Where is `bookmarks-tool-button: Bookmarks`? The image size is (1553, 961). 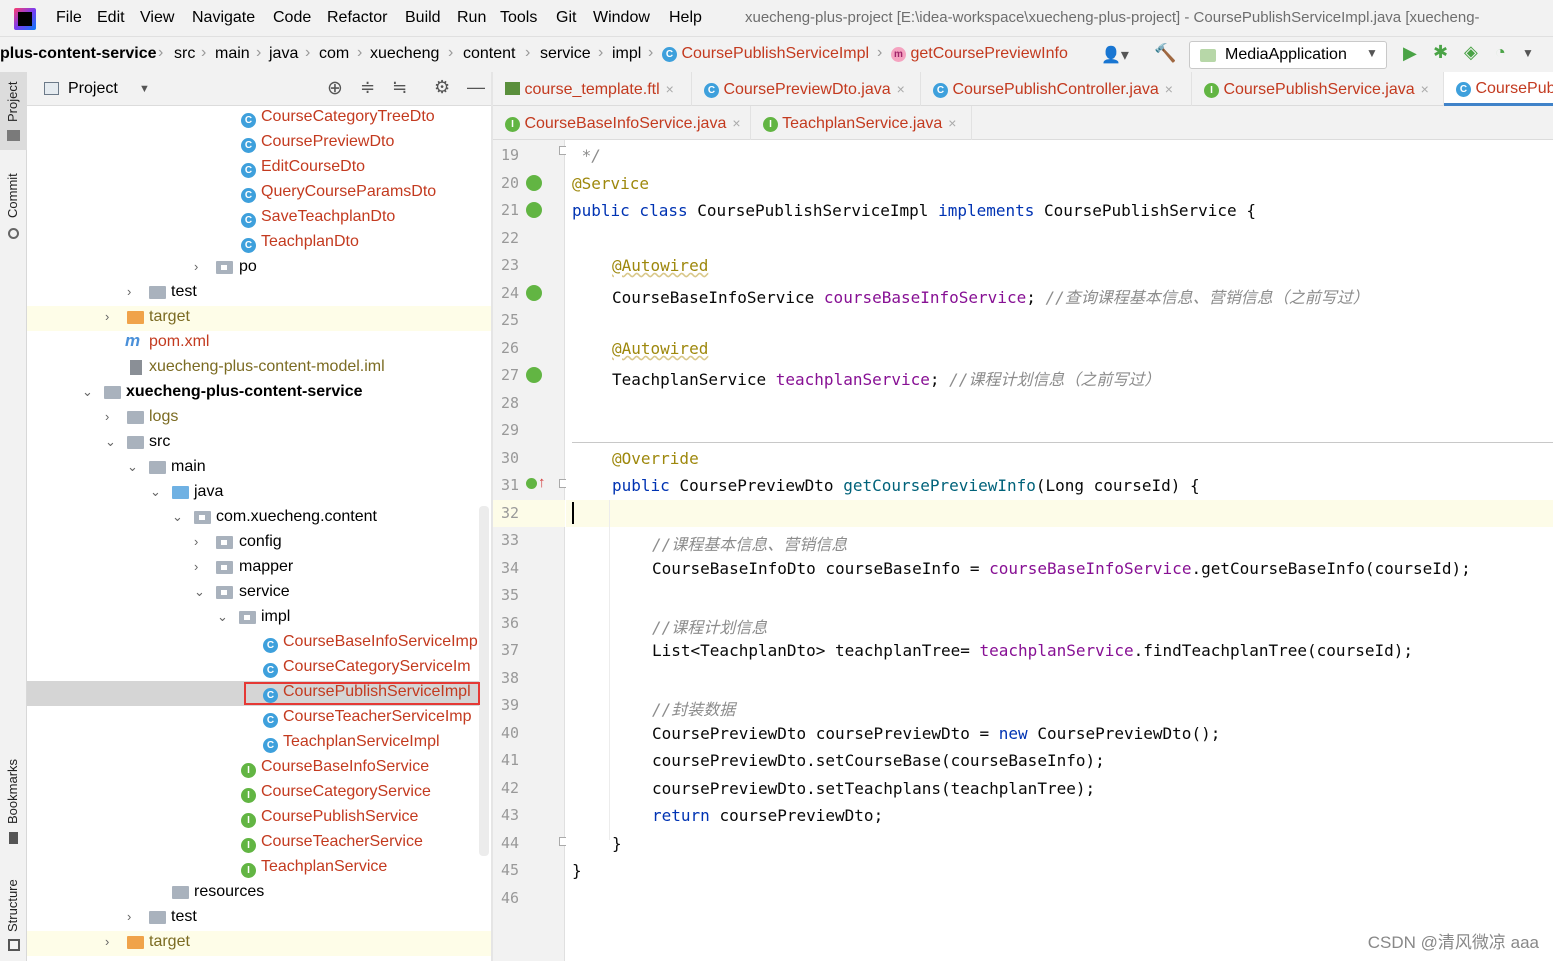
bookmarks-tool-button: Bookmarks is located at coordinates (13, 799).